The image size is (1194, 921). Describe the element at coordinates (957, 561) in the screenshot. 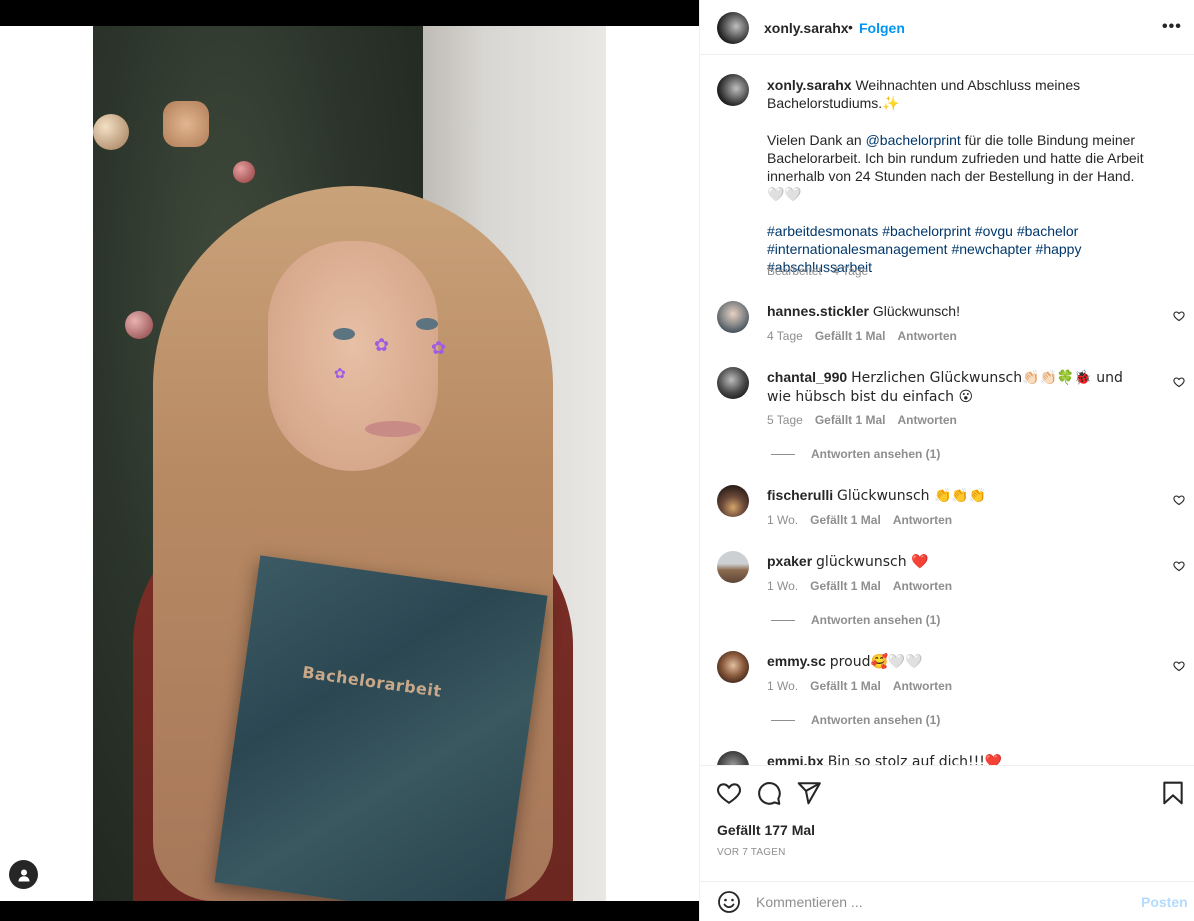

I see `comment-text: pxaker glückwunsch ❤️` at that location.